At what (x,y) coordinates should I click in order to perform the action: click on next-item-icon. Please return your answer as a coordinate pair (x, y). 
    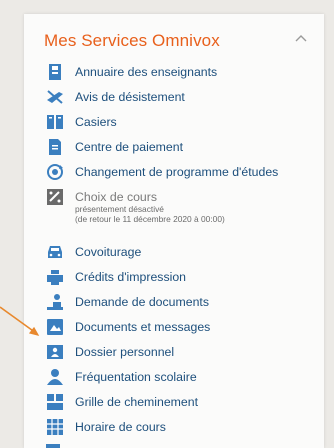
    Looking at the image, I should click on (53, 446).